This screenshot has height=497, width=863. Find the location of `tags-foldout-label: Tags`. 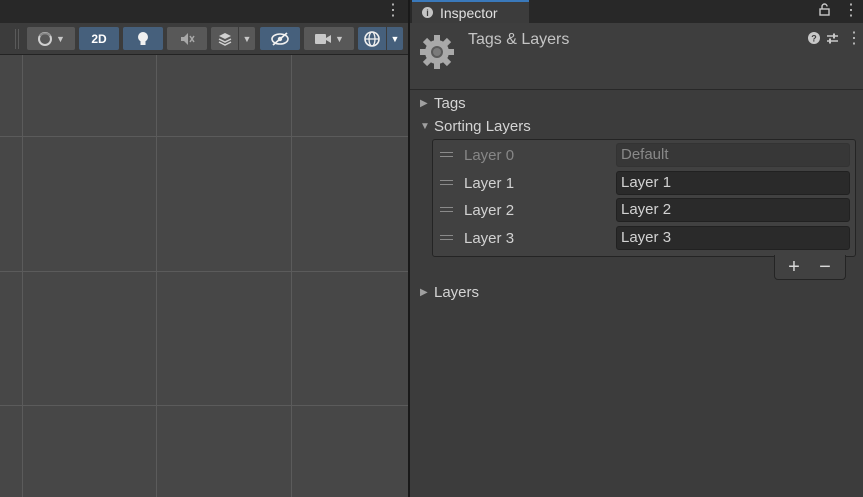

tags-foldout-label: Tags is located at coordinates (450, 103).